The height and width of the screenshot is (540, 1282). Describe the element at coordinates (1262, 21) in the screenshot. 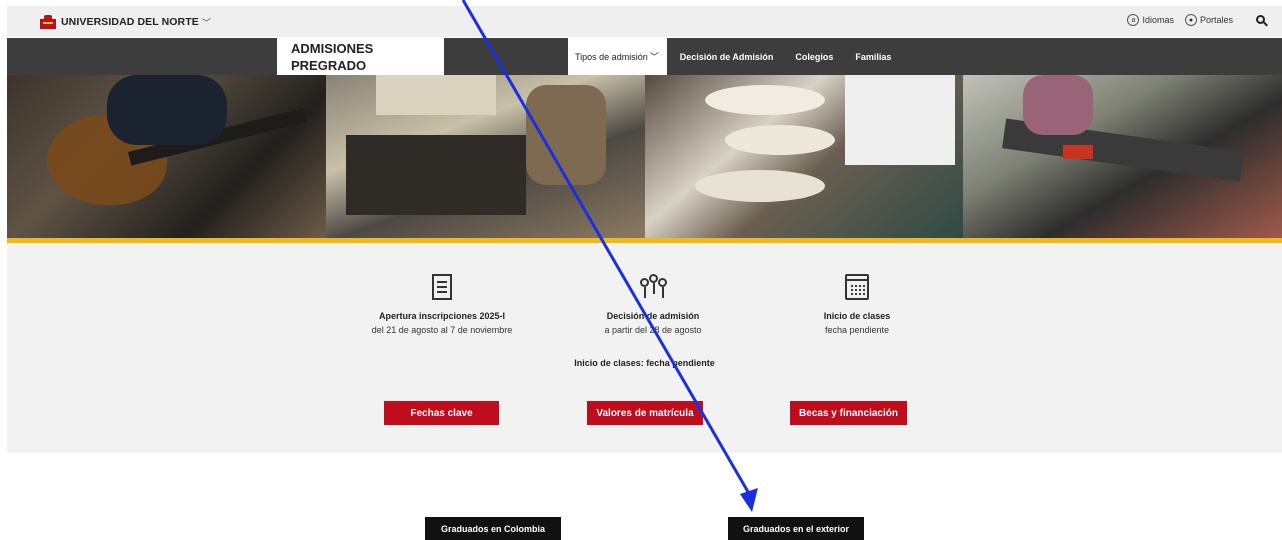

I see `search-icon` at that location.